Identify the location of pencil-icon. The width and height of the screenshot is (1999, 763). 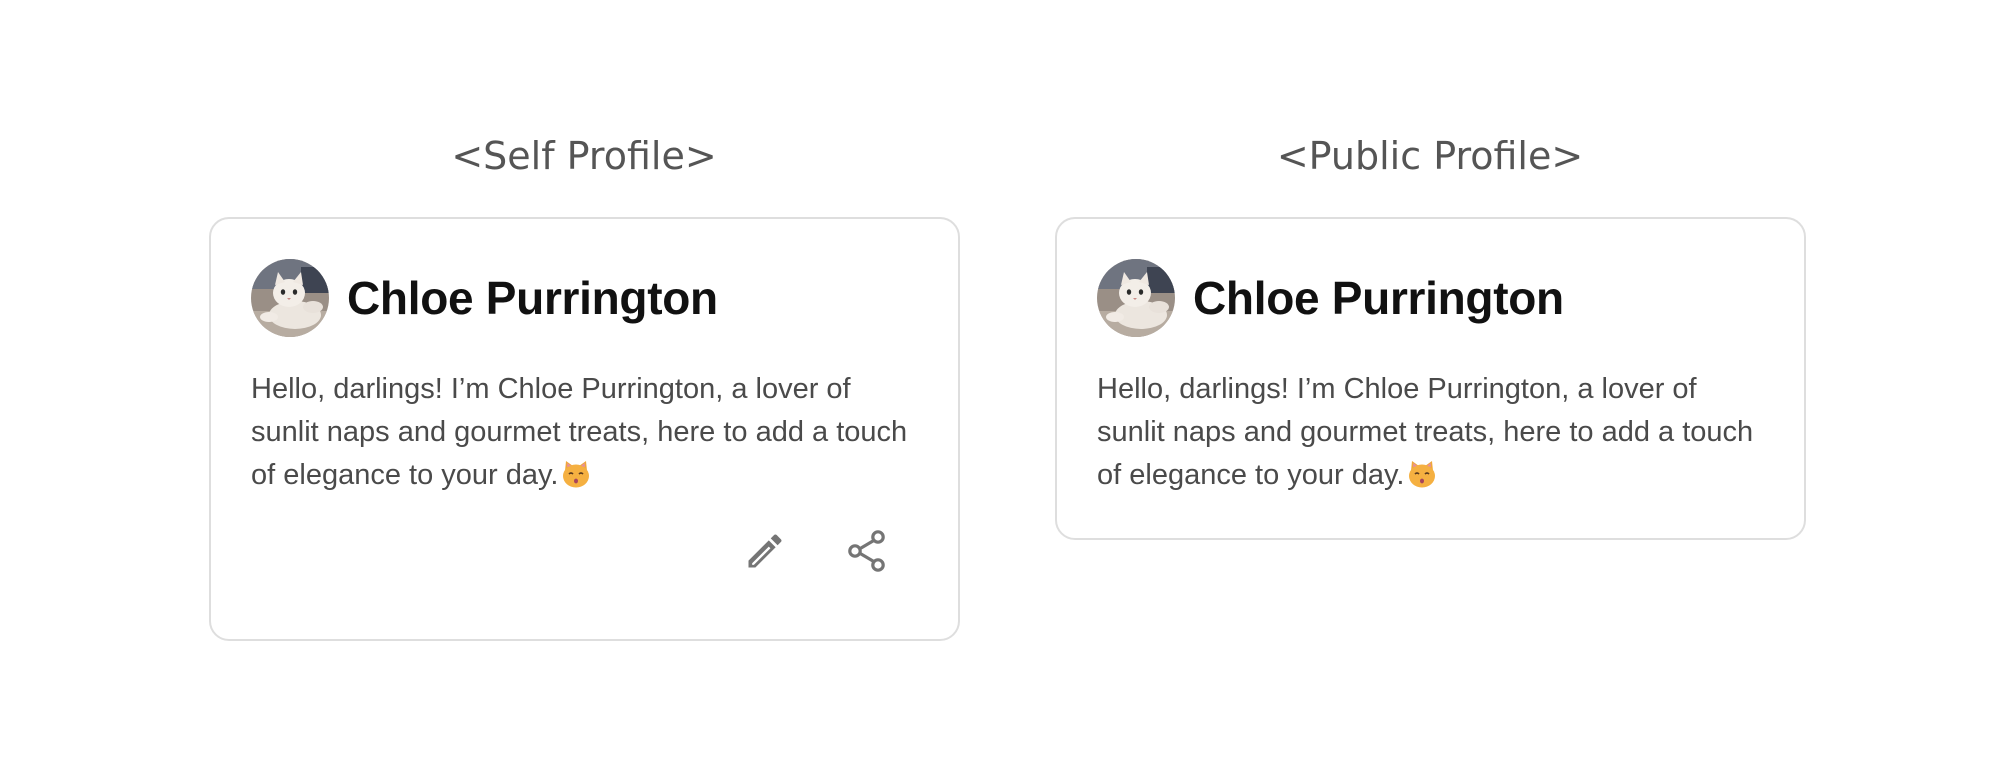
(765, 551).